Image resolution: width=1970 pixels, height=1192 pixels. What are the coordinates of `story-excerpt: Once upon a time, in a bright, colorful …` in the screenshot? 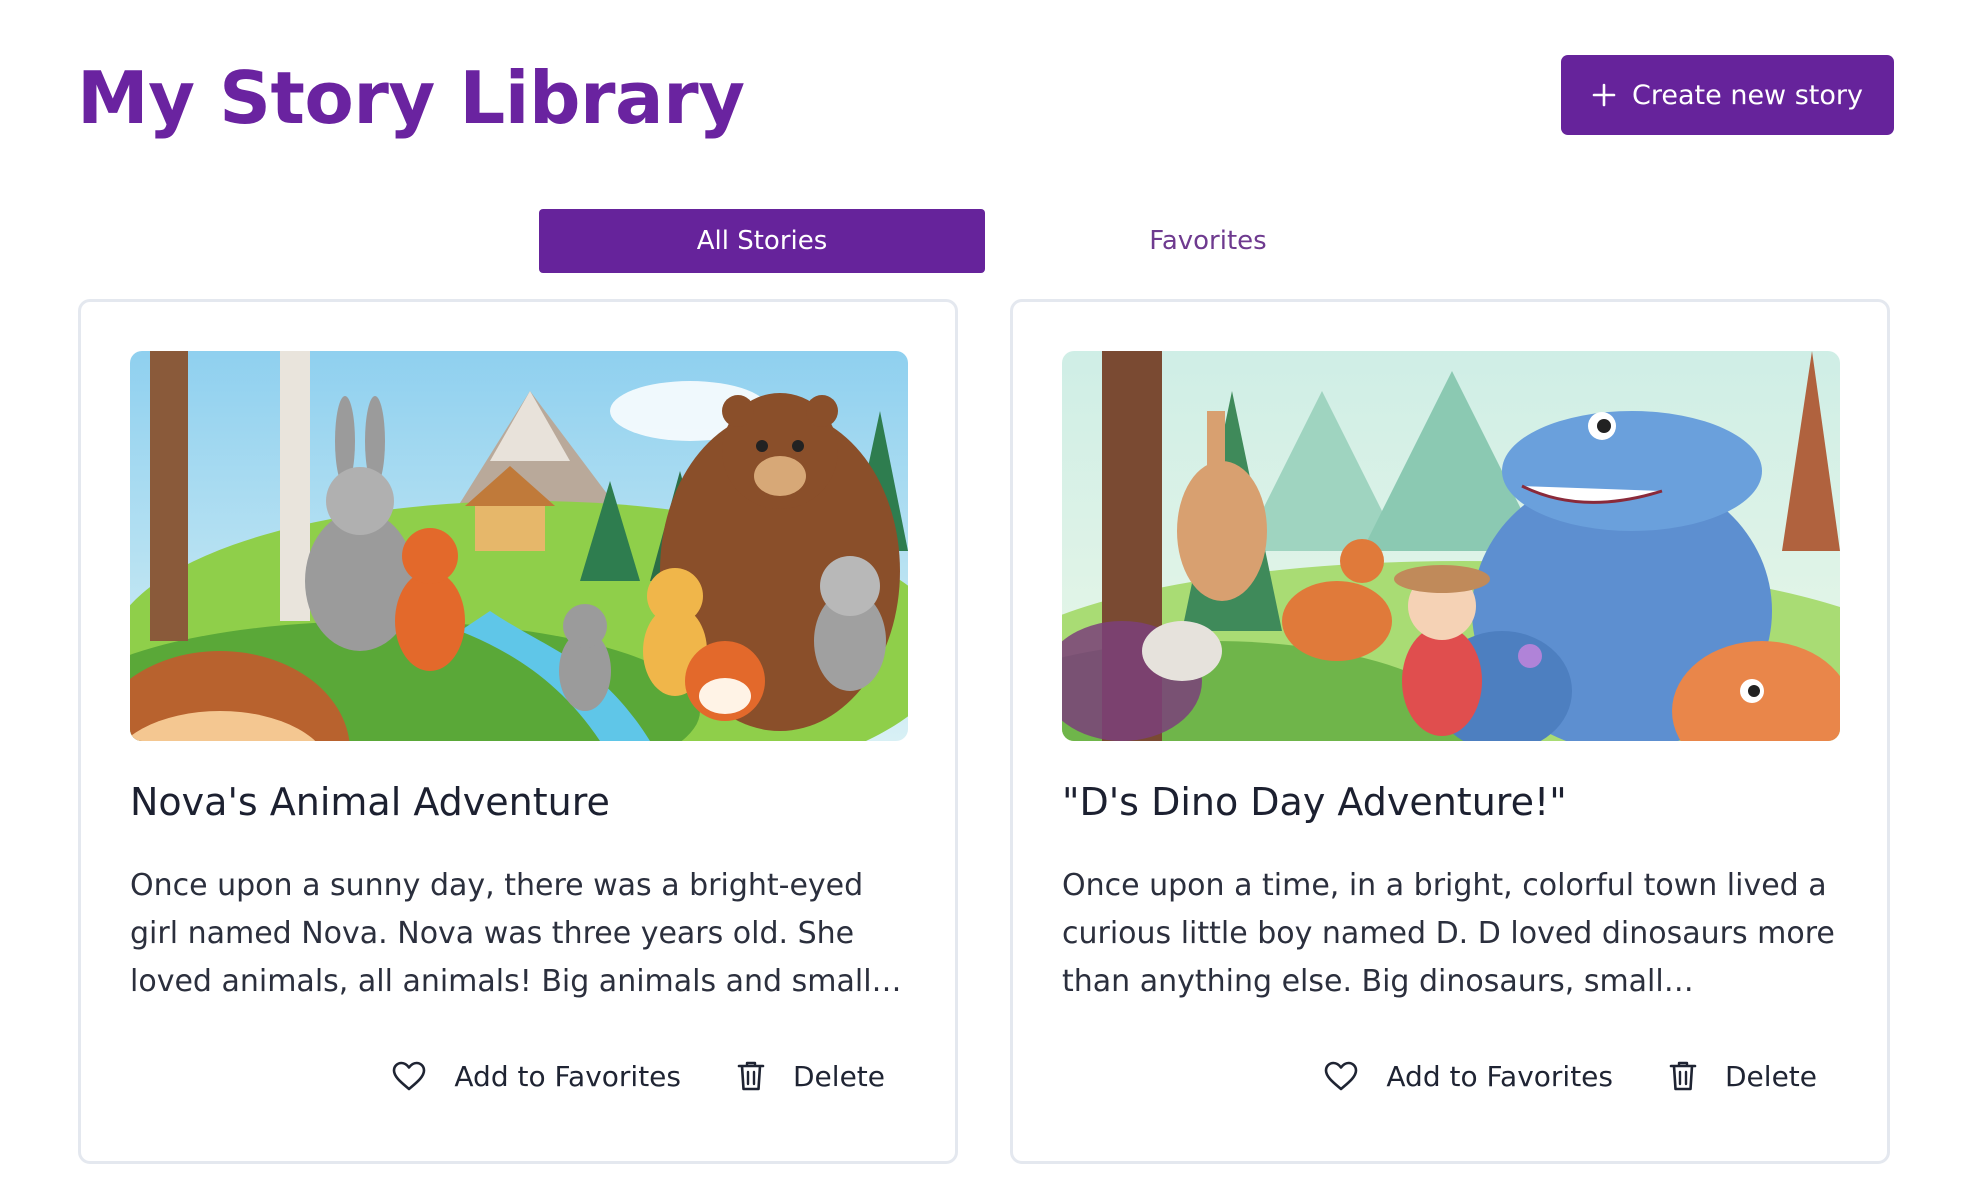 It's located at (1448, 933).